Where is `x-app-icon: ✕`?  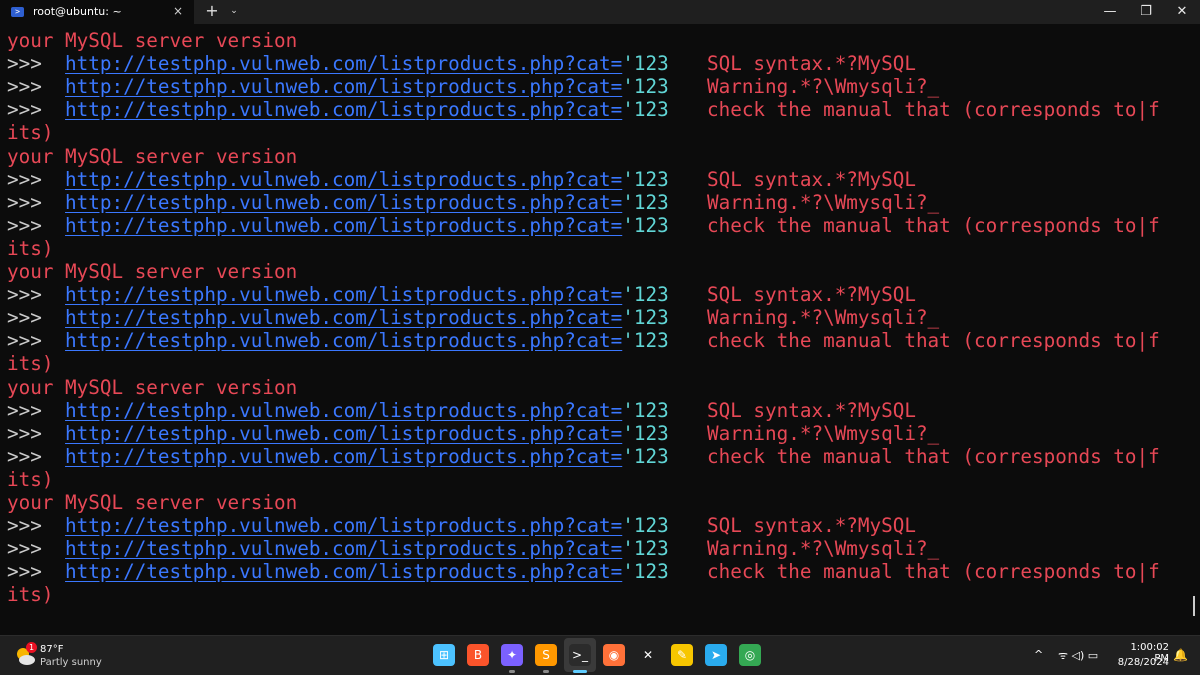
x-app-icon: ✕ is located at coordinates (648, 655).